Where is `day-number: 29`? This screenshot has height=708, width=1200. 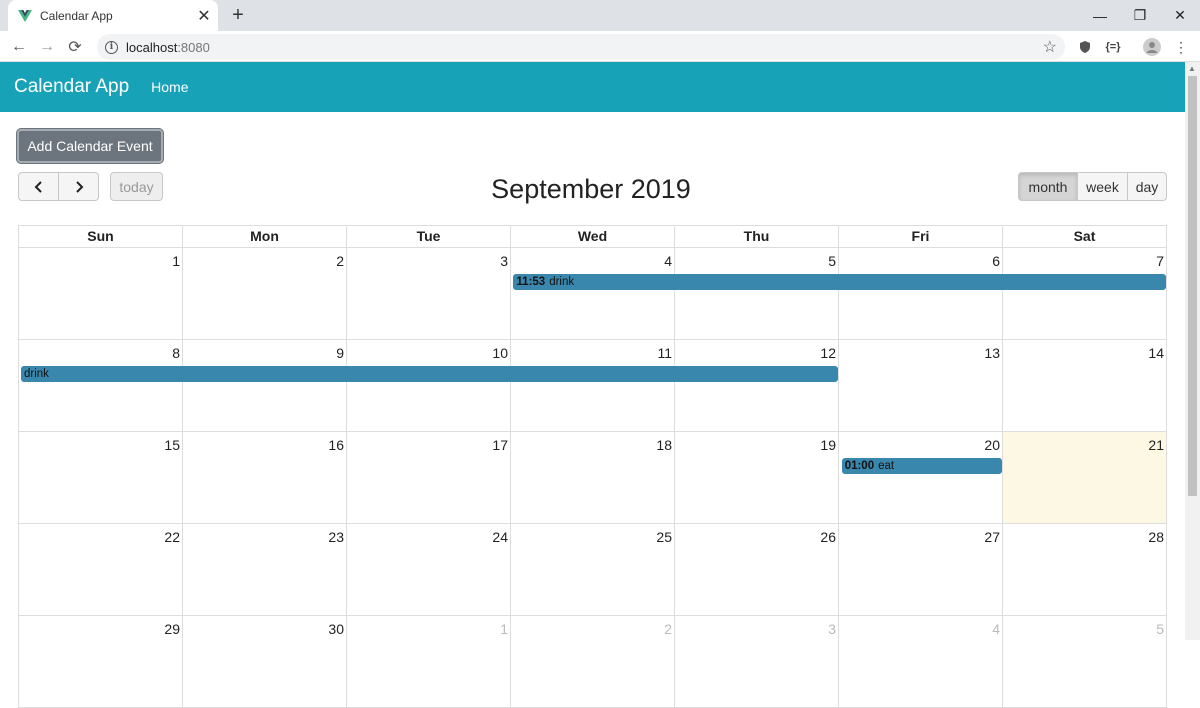
day-number: 29 is located at coordinates (172, 629).